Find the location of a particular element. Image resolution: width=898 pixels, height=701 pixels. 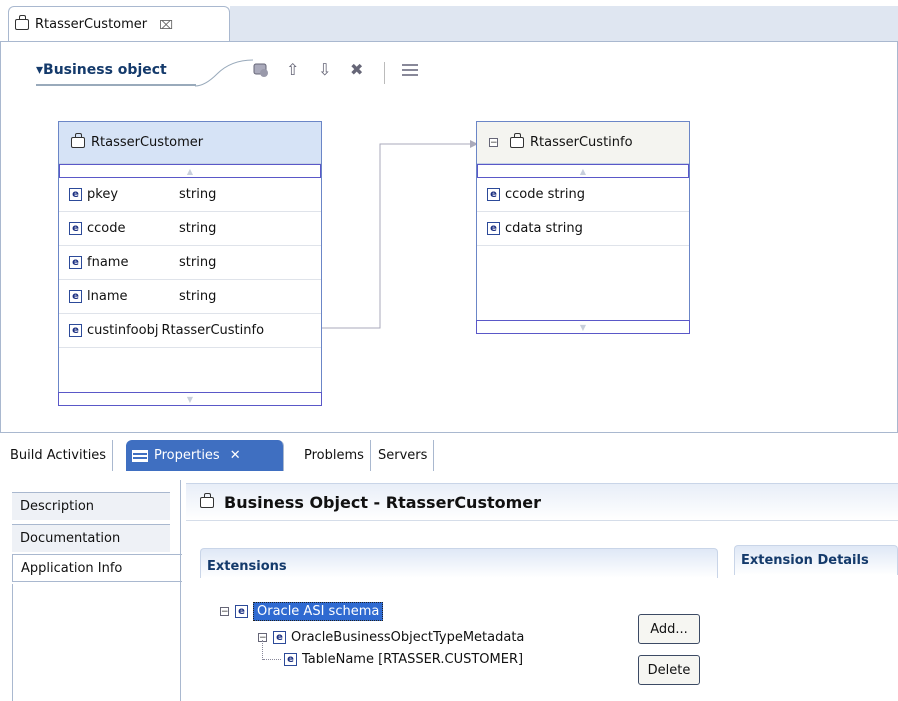

layout-icon is located at coordinates (410, 72).